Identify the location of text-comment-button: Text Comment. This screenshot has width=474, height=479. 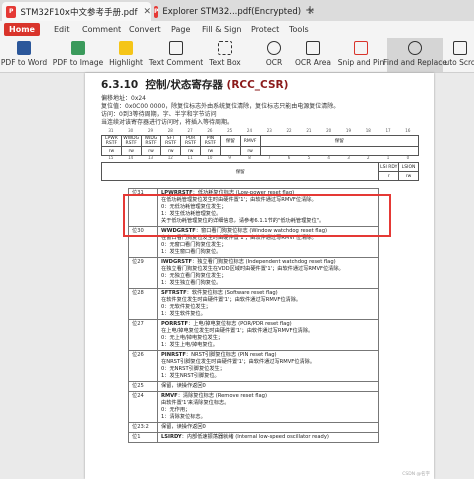
(176, 55).